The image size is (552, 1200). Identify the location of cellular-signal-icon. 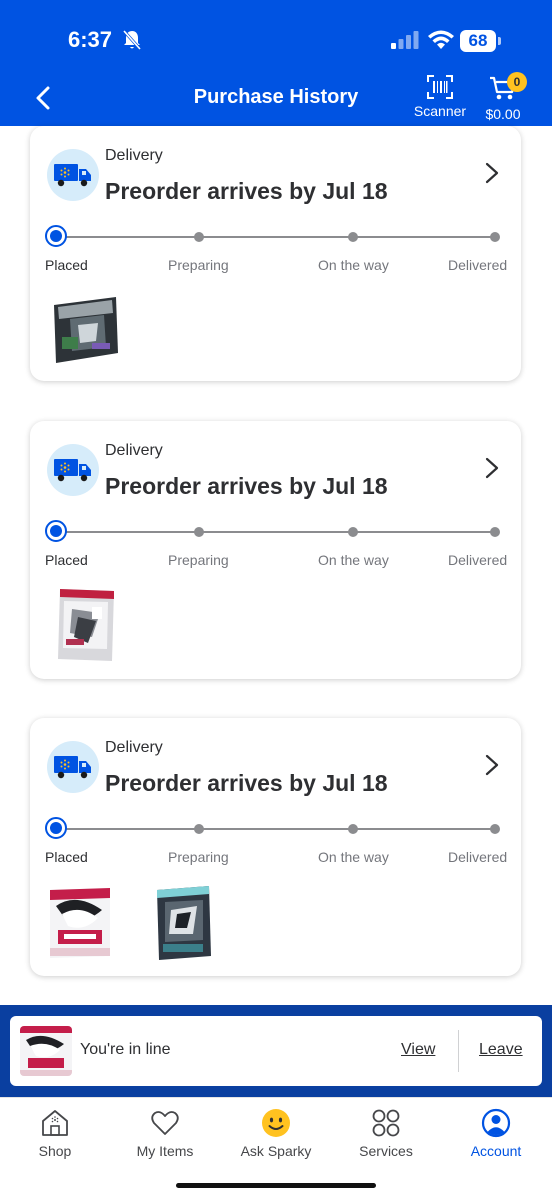
(405, 40).